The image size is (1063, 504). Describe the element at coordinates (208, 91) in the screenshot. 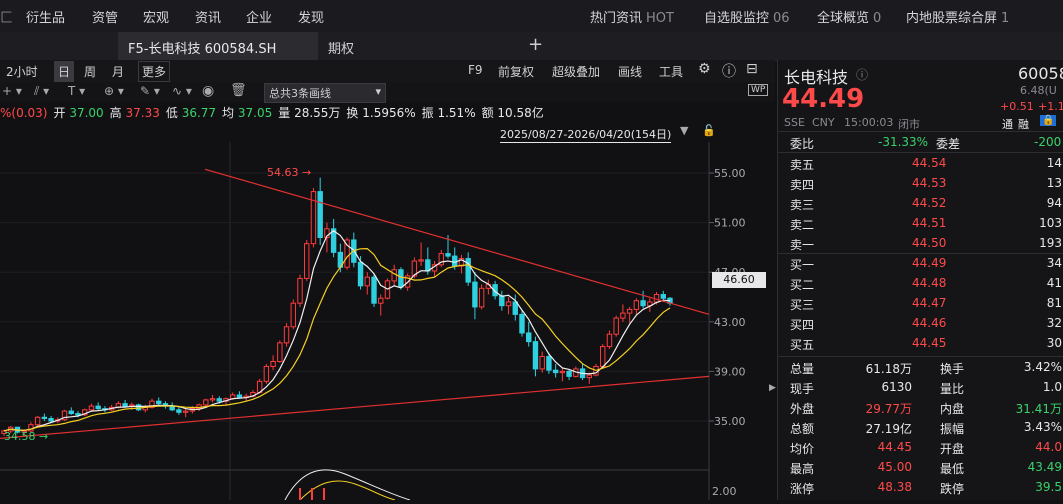

I see `eye-icon: ◉` at that location.